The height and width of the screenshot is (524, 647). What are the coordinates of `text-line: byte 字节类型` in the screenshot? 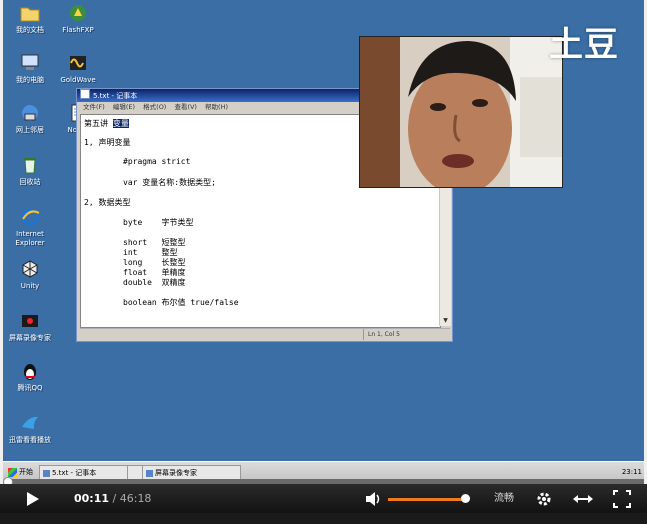 It's located at (158, 222).